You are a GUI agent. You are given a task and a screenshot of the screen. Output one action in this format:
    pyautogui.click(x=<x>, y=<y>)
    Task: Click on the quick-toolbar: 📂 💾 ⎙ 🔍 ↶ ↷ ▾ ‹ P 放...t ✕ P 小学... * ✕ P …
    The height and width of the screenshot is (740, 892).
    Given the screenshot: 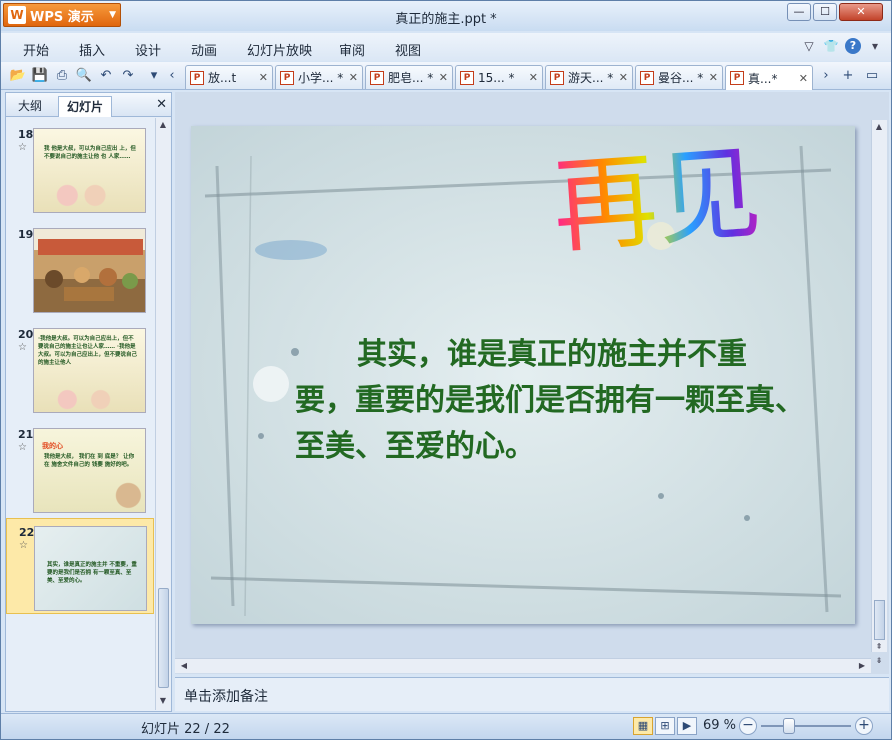 What is the action you would take?
    pyautogui.click(x=446, y=76)
    